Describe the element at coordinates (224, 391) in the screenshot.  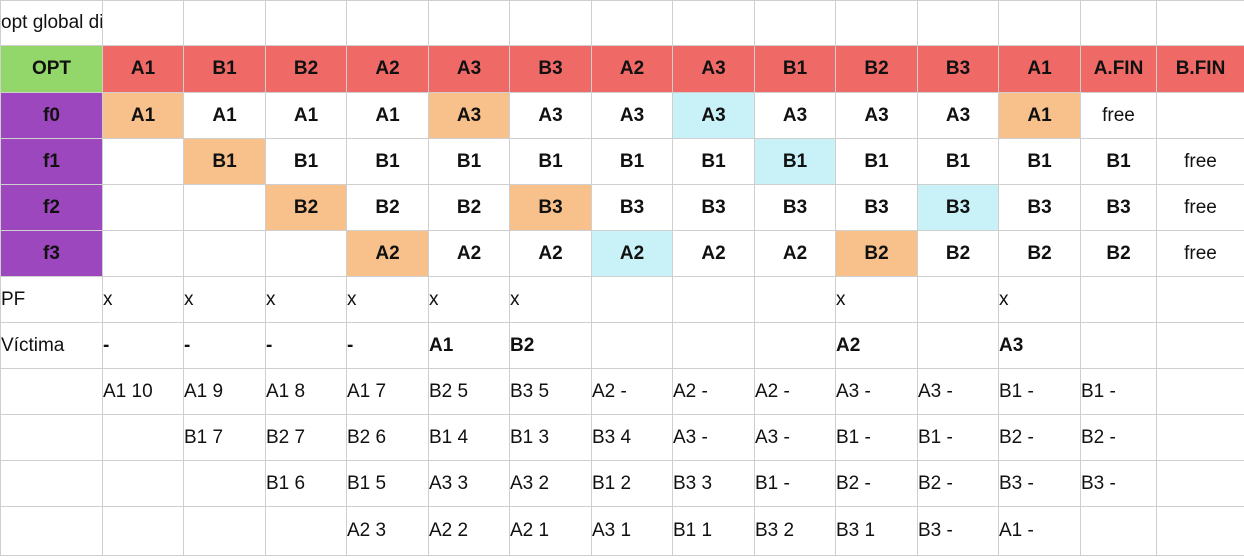
I see `counter-cell: A1 9` at that location.